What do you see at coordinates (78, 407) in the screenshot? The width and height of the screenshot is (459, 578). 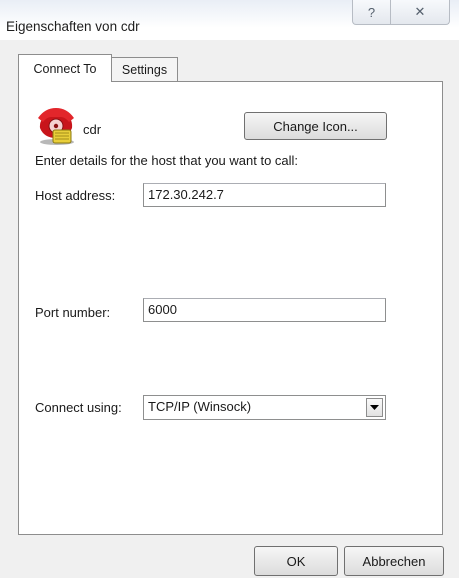 I see `connect-using-label: Connect using:` at bounding box center [78, 407].